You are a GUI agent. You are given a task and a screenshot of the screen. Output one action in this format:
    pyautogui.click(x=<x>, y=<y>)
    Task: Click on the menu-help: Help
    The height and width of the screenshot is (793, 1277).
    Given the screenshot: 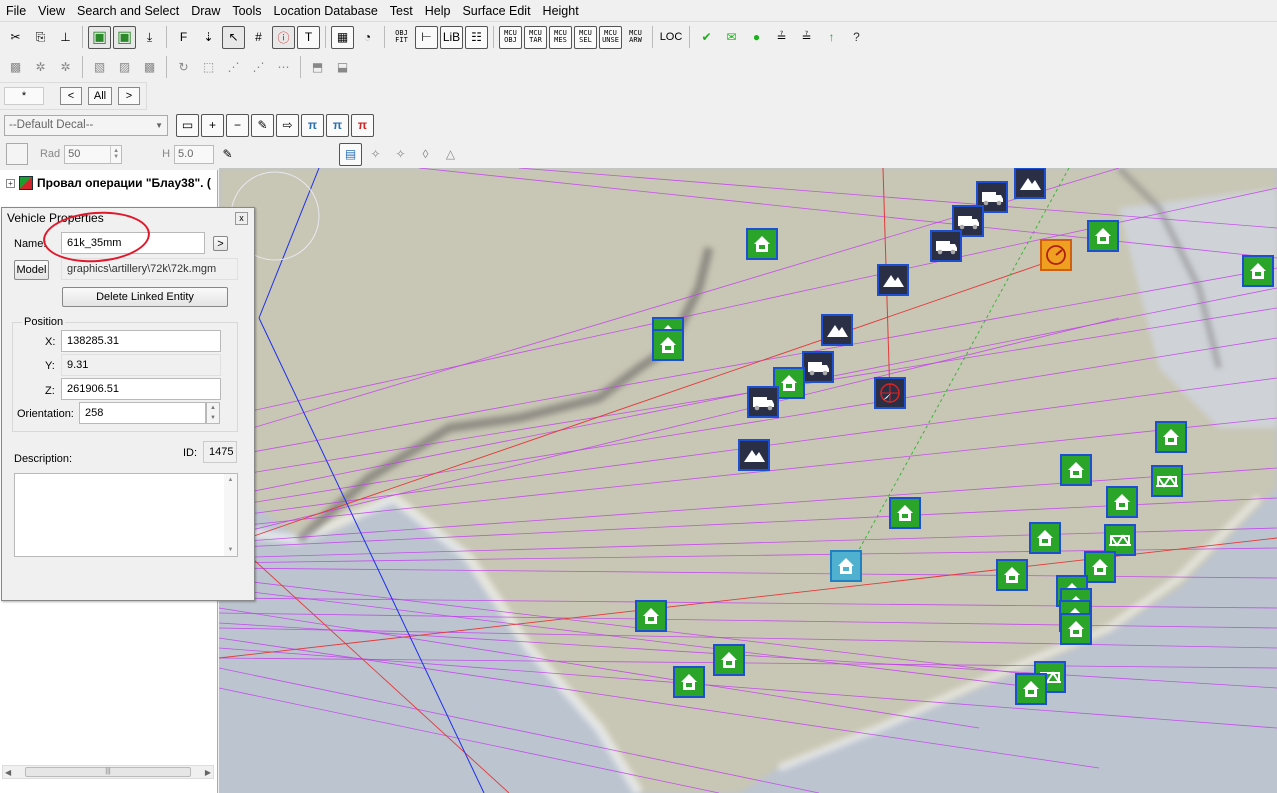 What is the action you would take?
    pyautogui.click(x=438, y=11)
    